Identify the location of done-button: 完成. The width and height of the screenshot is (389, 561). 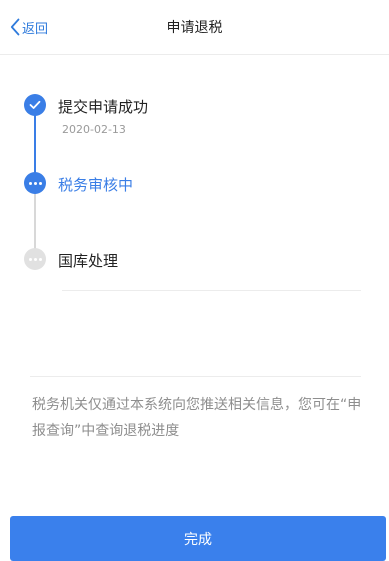
(198, 538).